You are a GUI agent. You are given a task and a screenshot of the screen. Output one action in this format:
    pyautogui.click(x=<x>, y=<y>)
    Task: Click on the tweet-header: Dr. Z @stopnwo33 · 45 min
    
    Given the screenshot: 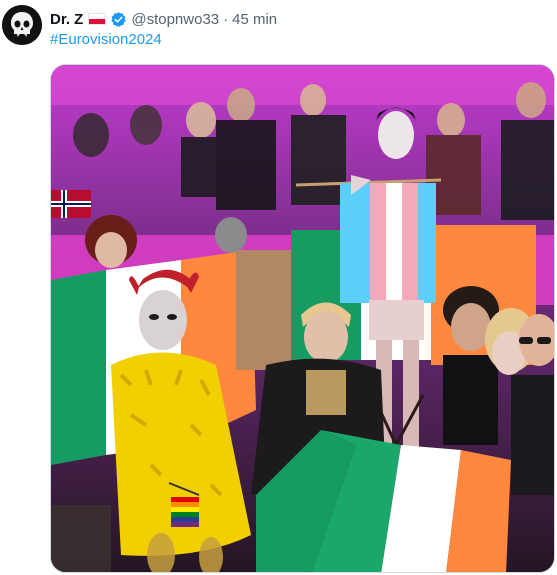 What is the action you would take?
    pyautogui.click(x=163, y=19)
    